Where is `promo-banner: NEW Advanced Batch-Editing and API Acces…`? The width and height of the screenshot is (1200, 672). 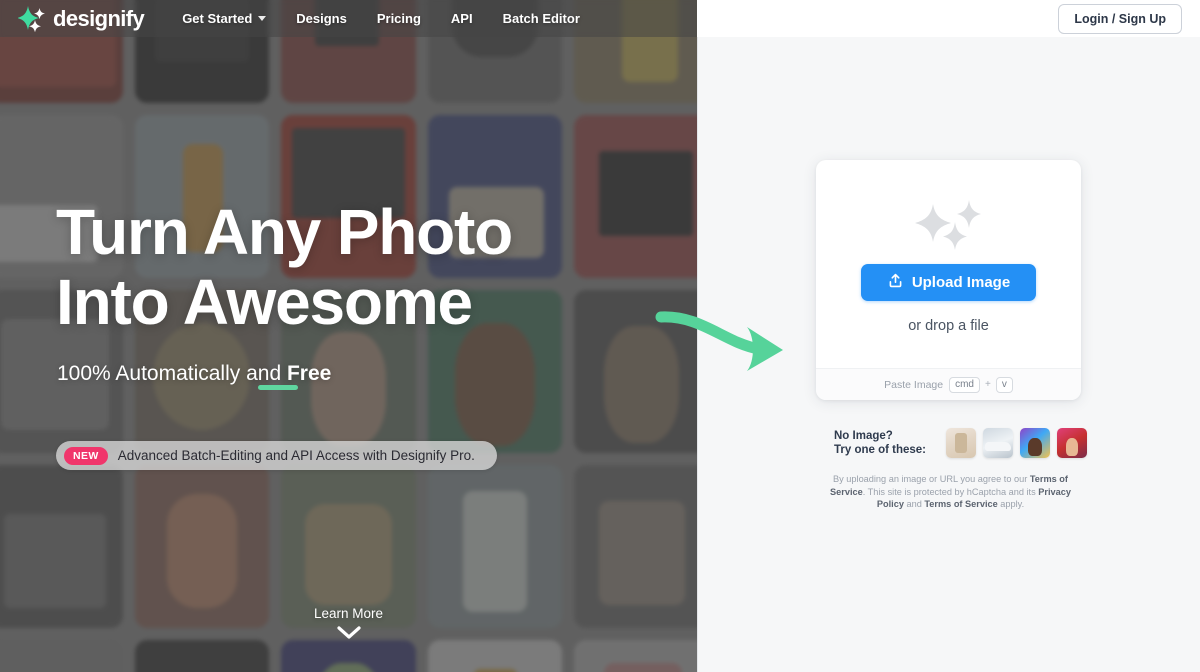 promo-banner: NEW Advanced Batch-Editing and API Acces… is located at coordinates (276, 455).